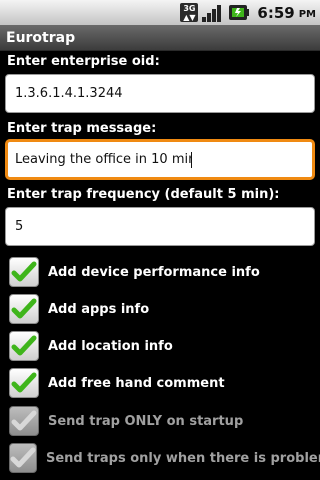 The image size is (320, 480). I want to click on battery-icon, so click(239, 12).